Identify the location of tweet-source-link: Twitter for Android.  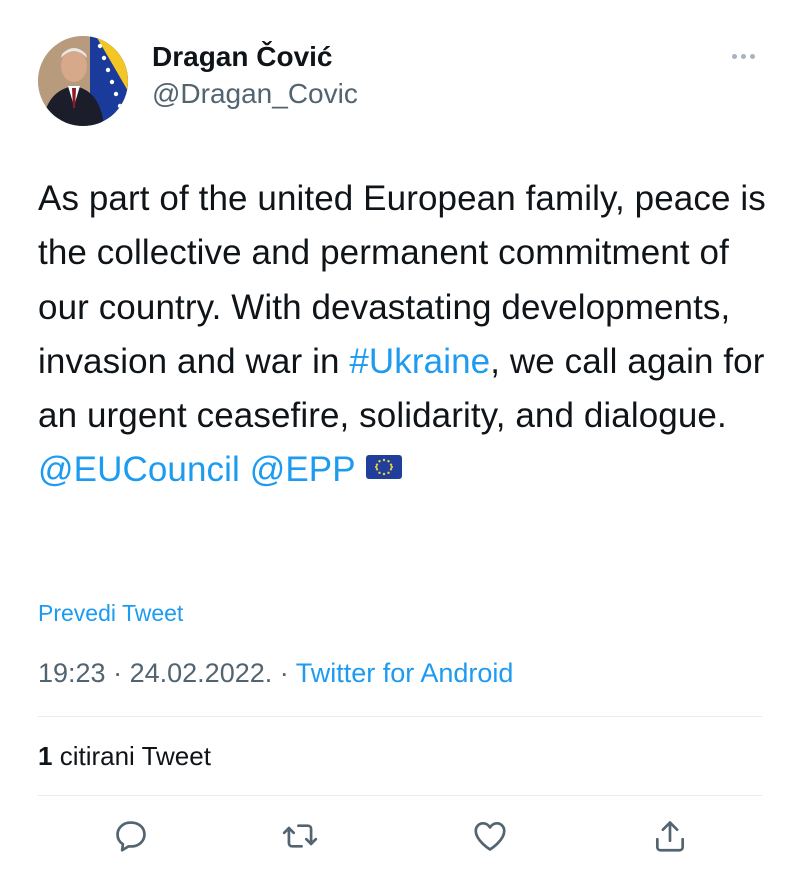
(405, 673).